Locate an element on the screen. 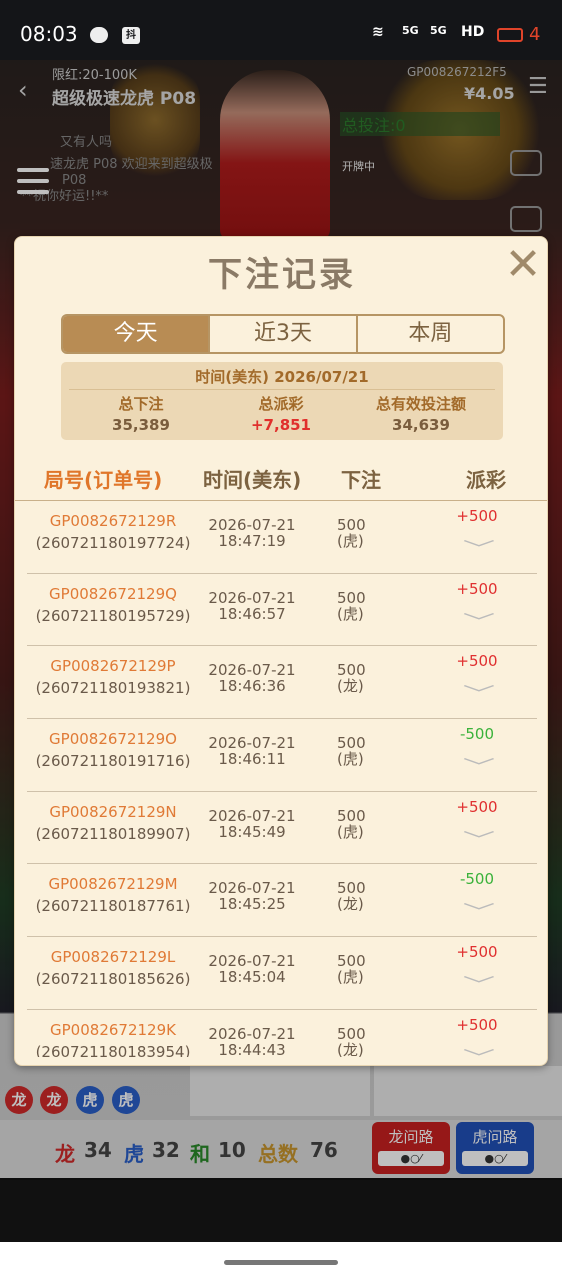 This screenshot has height=1280, width=562. tab-today: 今天 is located at coordinates (137, 334).